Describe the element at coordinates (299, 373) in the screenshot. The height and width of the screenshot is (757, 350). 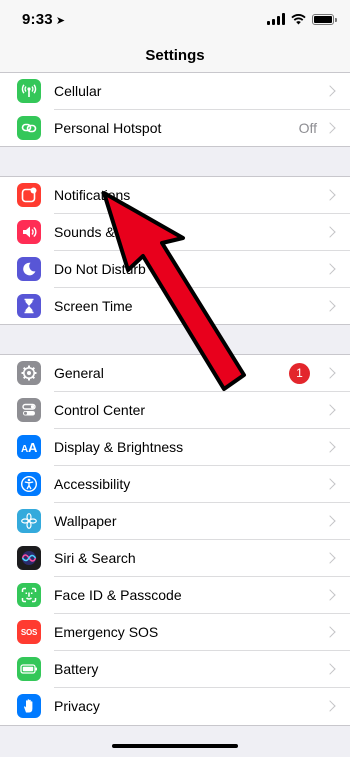
I see `update-badge: 1` at that location.